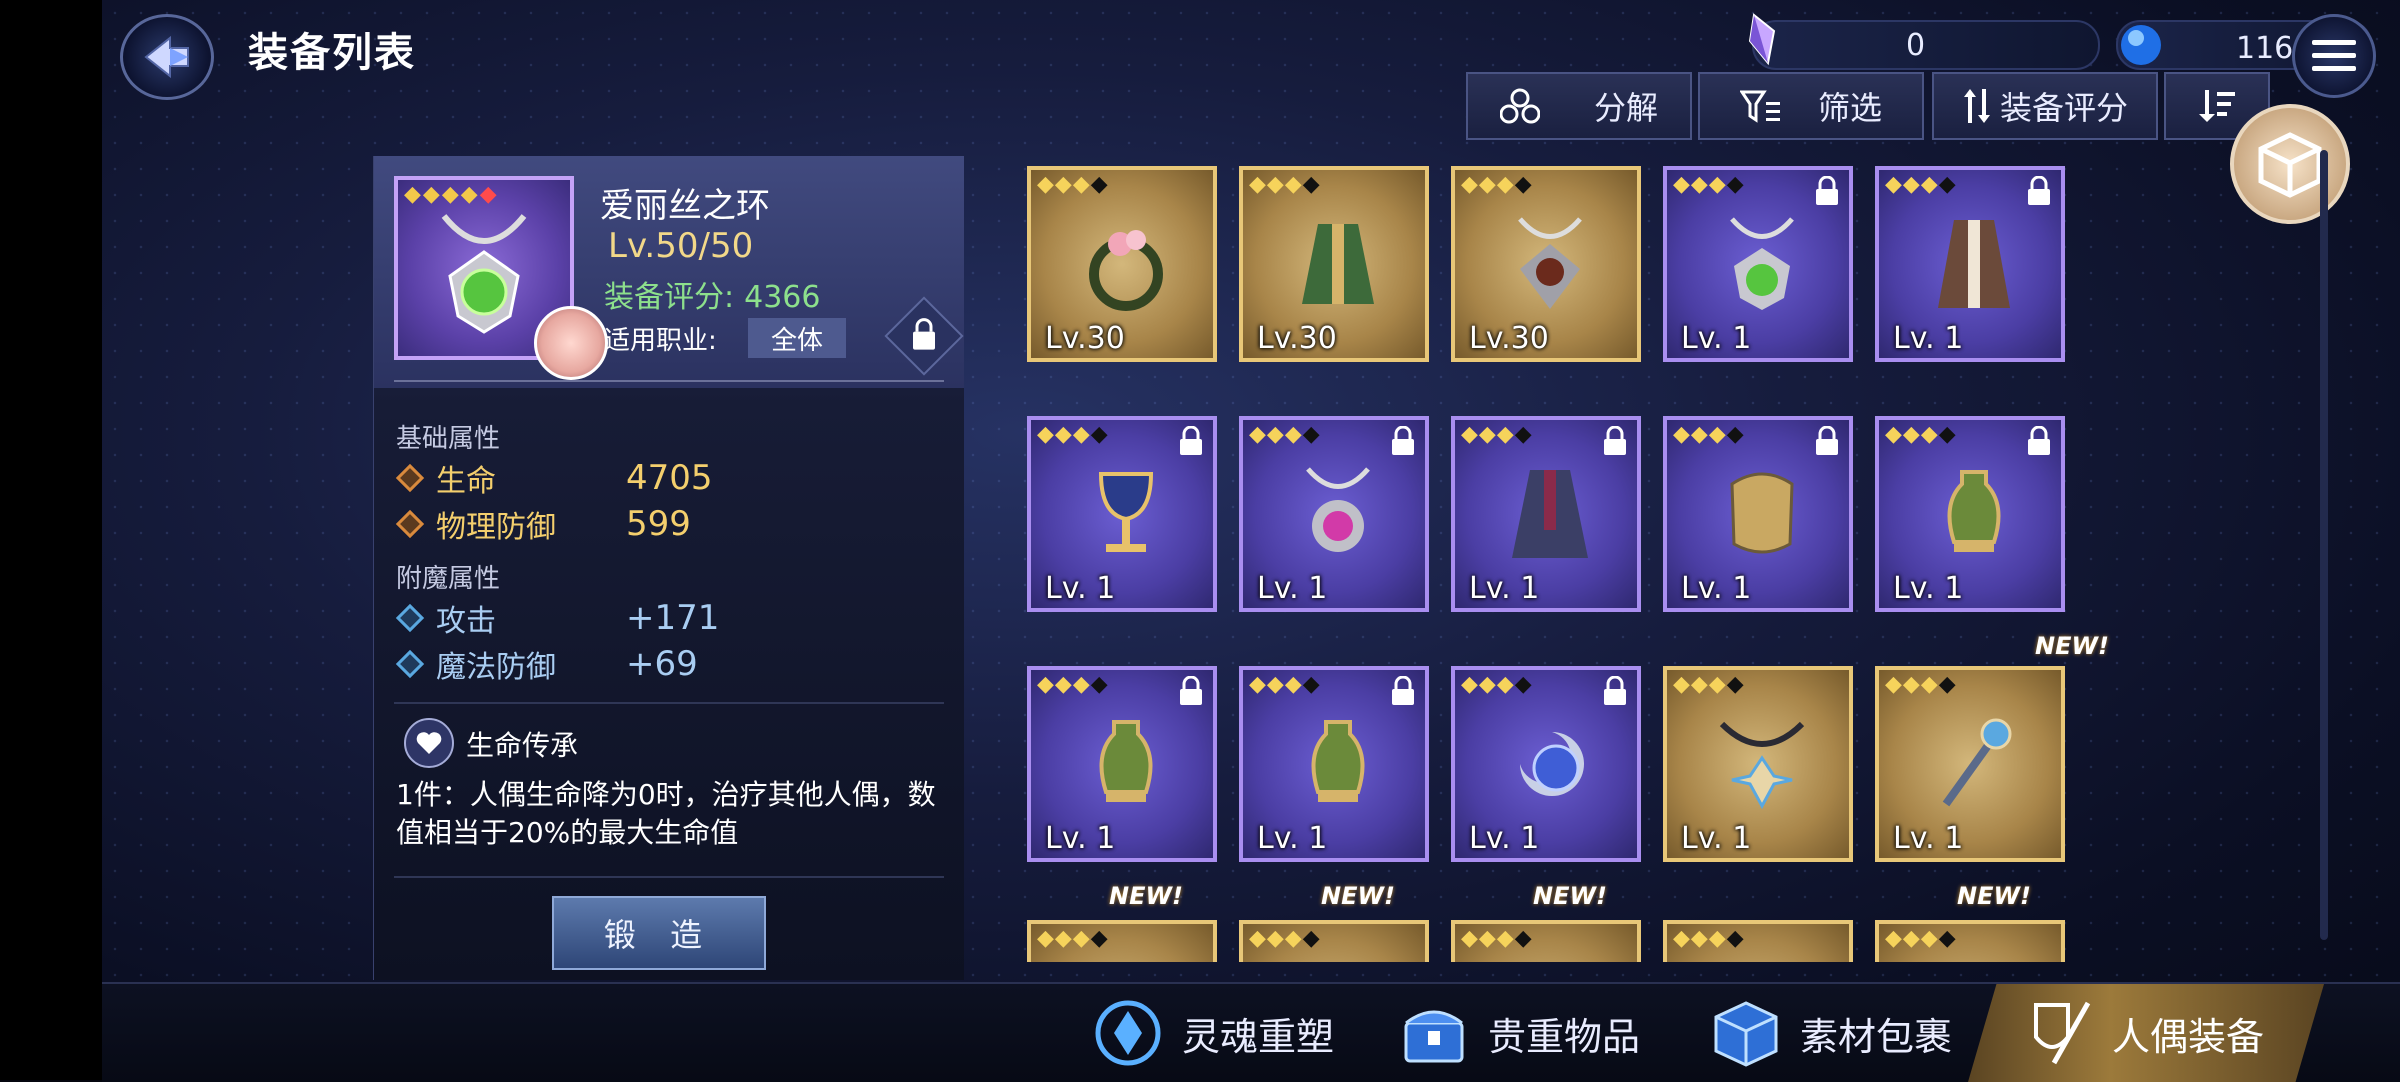 The width and height of the screenshot is (2400, 1082). I want to click on filter-icon, so click(1759, 106).